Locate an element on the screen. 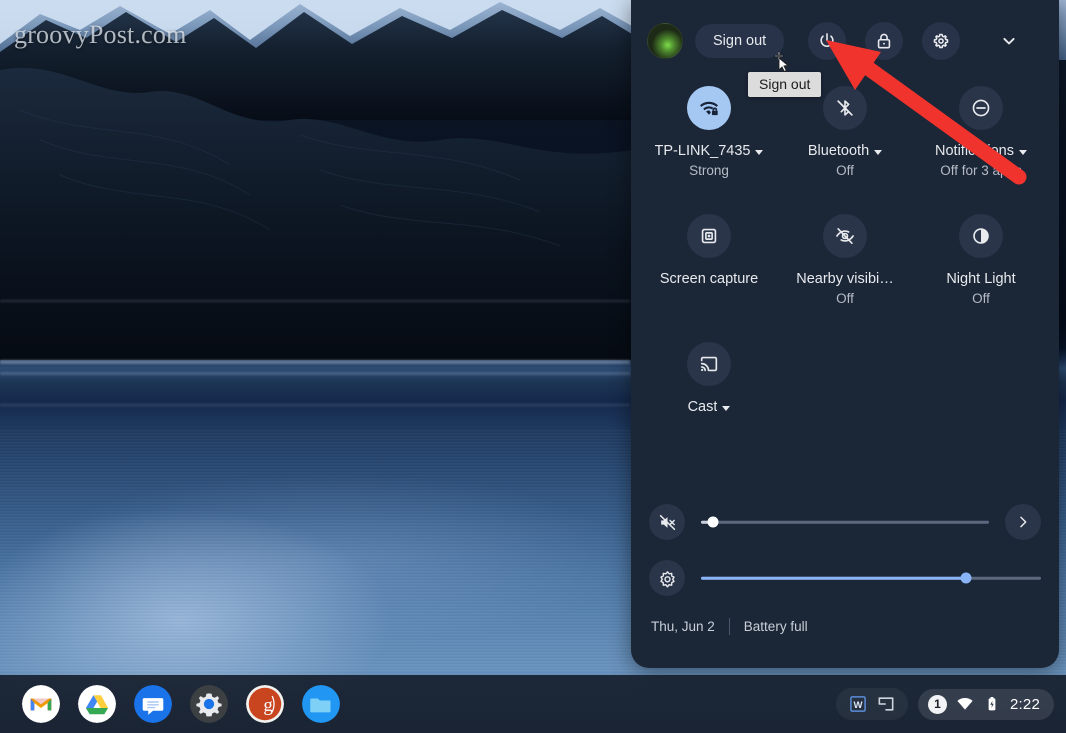 The height and width of the screenshot is (733, 1066). tile-night-light: Night Light Off is located at coordinates (981, 269).